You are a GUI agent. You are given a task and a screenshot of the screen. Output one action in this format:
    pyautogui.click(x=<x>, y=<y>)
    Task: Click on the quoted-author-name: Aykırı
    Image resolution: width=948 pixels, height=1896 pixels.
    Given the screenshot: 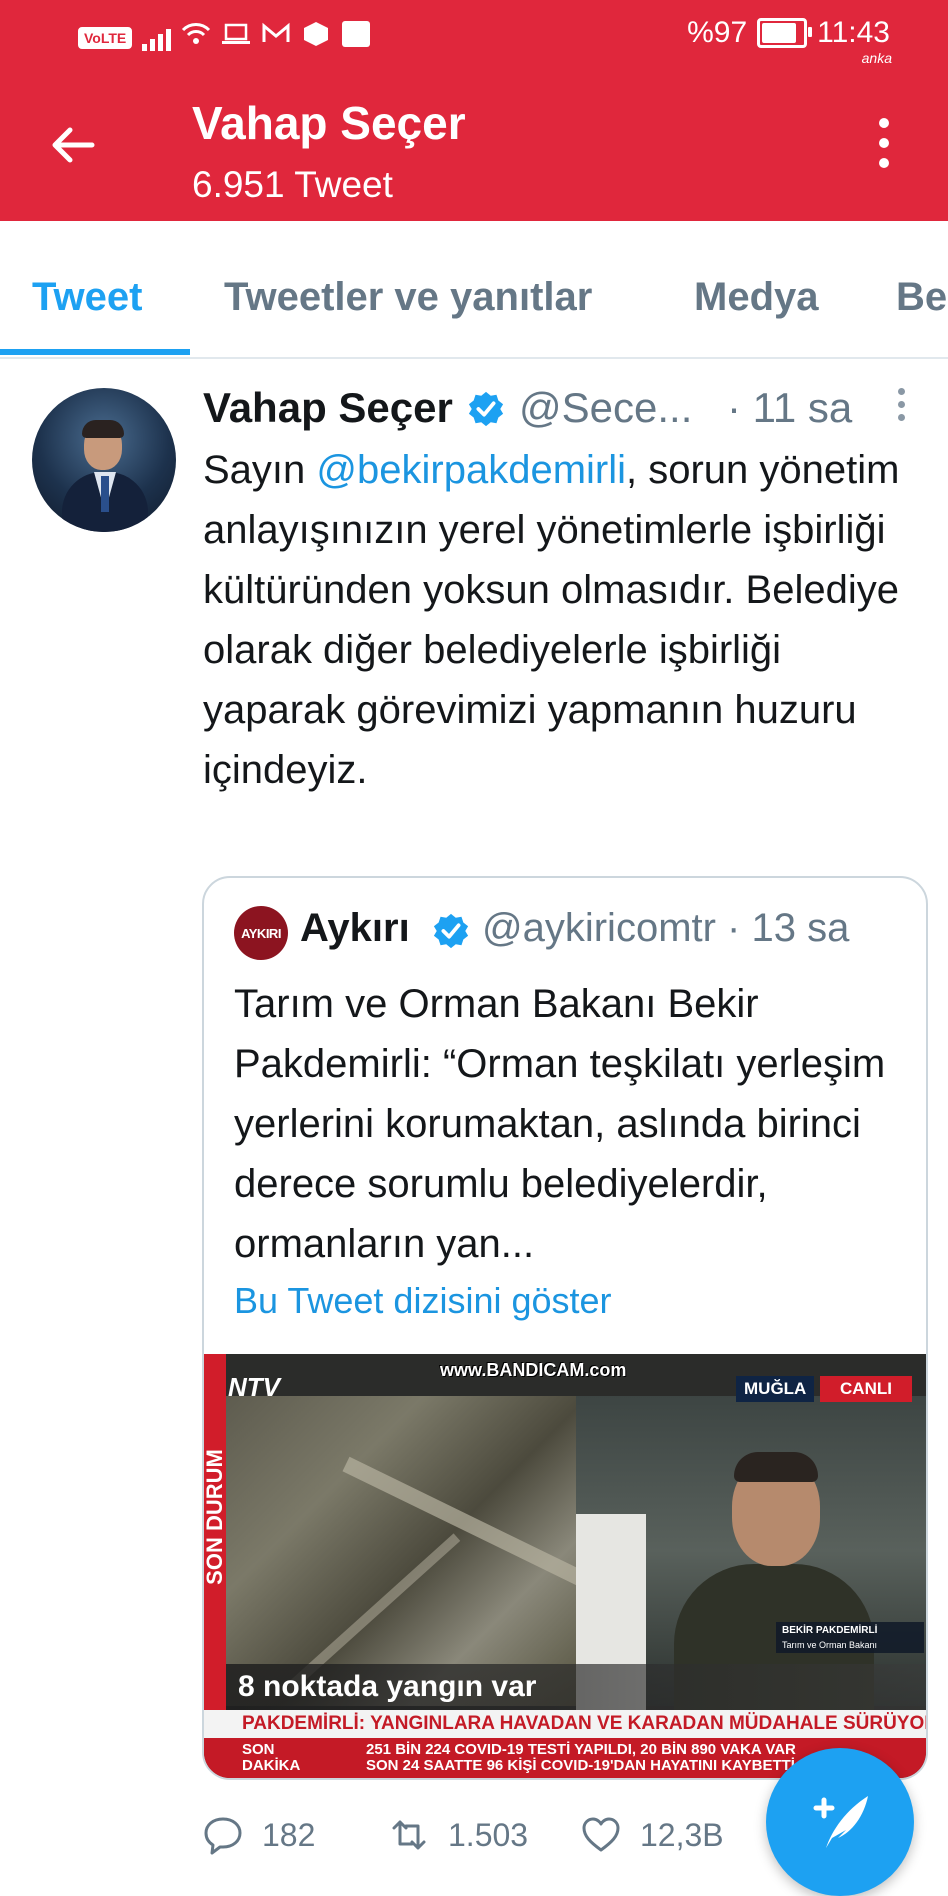 What is the action you would take?
    pyautogui.click(x=355, y=928)
    